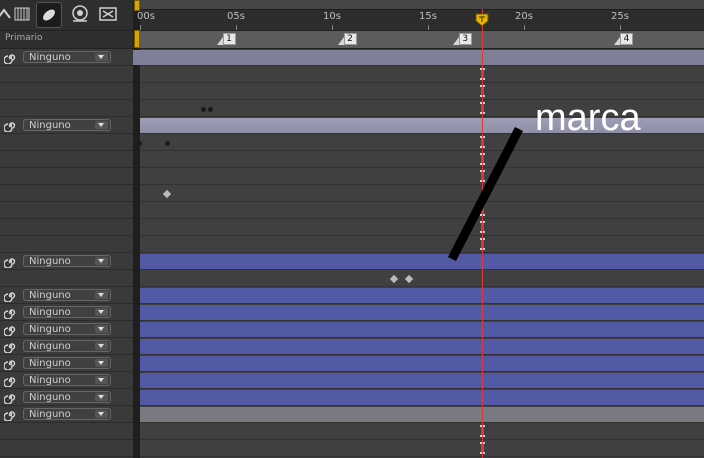 This screenshot has height=458, width=704. Describe the element at coordinates (136, 229) in the screenshot. I see `panel-divider` at that location.